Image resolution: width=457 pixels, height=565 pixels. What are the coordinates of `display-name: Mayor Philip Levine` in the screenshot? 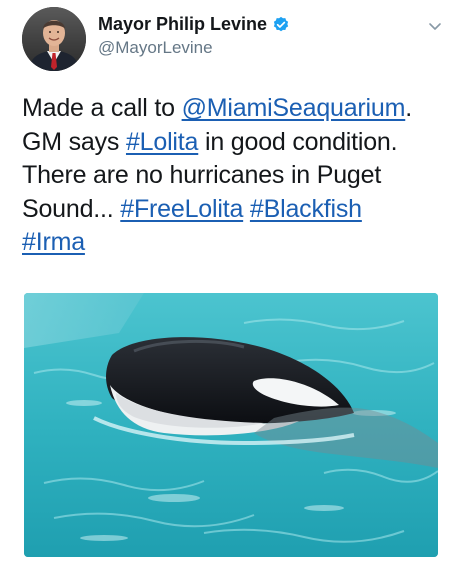 It's located at (182, 24).